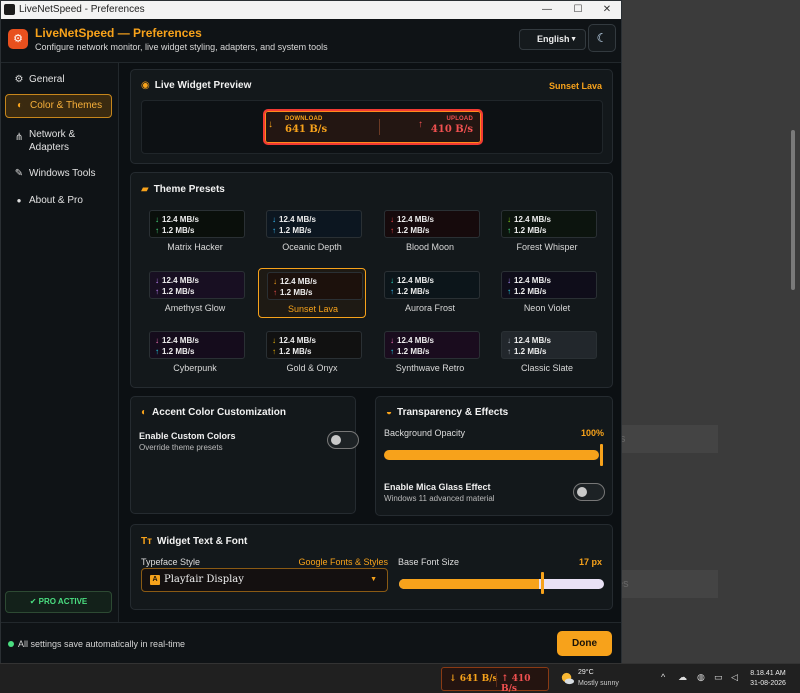 The image size is (800, 693). I want to click on theme-preset-classic-slate: ↓ 12.4 MB/s ↑ 1.2 MB/s Classic Slate, so click(547, 353).